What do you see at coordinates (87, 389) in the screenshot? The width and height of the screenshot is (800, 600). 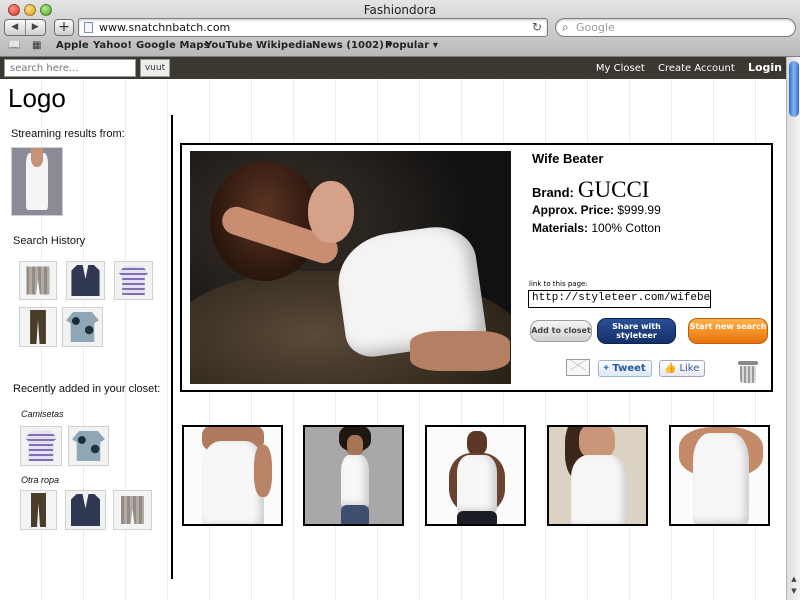 I see `recently-added-label: Recently added in your closet:` at bounding box center [87, 389].